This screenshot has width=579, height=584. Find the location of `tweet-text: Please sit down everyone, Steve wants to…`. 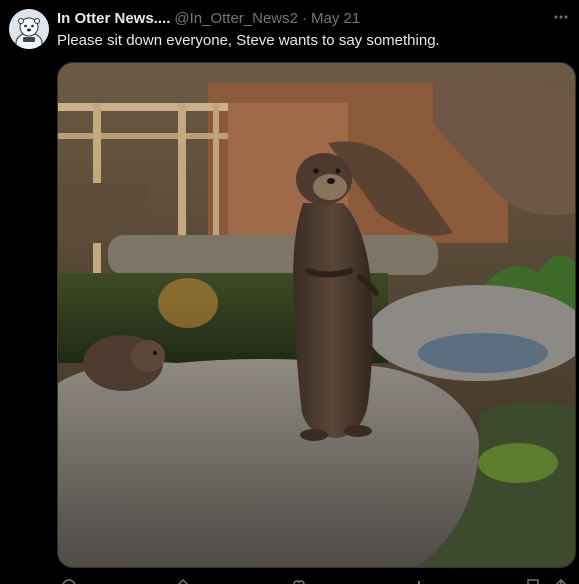

tweet-text: Please sit down everyone, Steve wants to… is located at coordinates (248, 40).